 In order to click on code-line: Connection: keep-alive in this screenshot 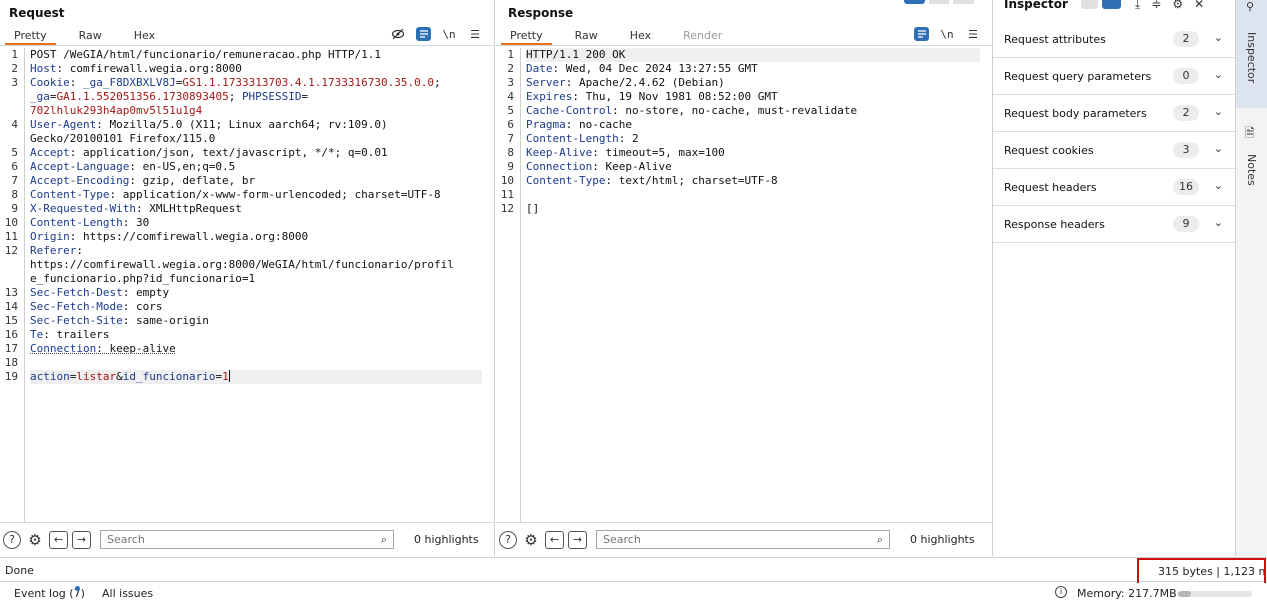, I will do `click(256, 349)`.